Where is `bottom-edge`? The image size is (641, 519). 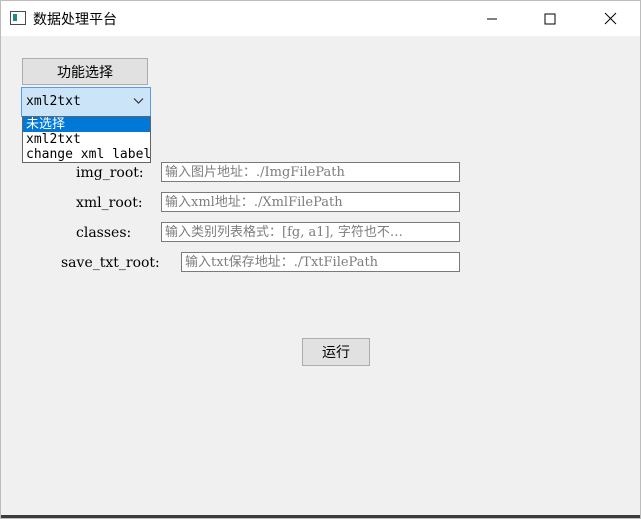
bottom-edge is located at coordinates (320, 516).